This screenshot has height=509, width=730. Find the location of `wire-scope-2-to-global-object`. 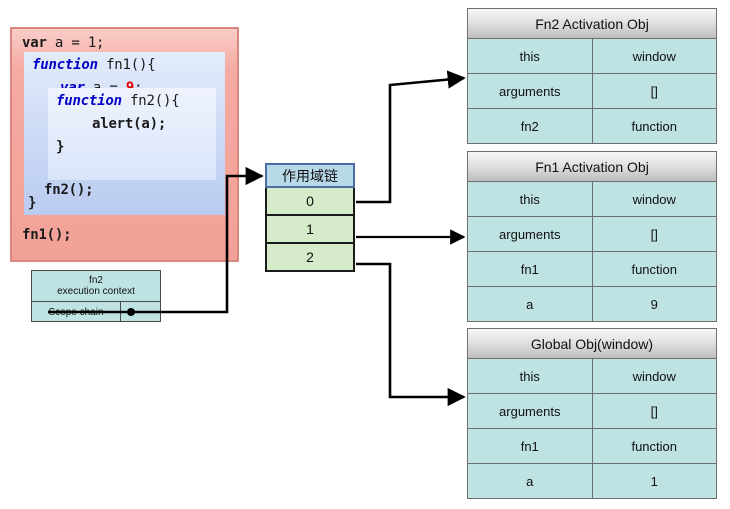

wire-scope-2-to-global-object is located at coordinates (411, 334).